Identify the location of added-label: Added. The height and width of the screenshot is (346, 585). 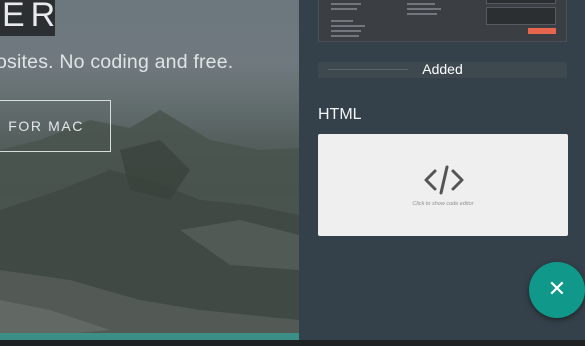
(442, 69).